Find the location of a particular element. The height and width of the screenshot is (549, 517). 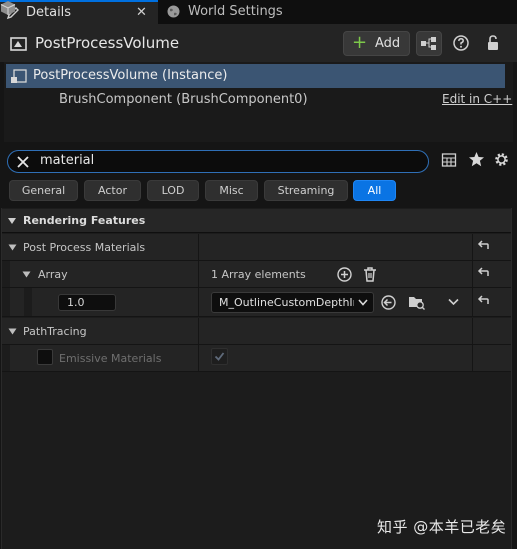

blueprint-icon is located at coordinates (428, 43).